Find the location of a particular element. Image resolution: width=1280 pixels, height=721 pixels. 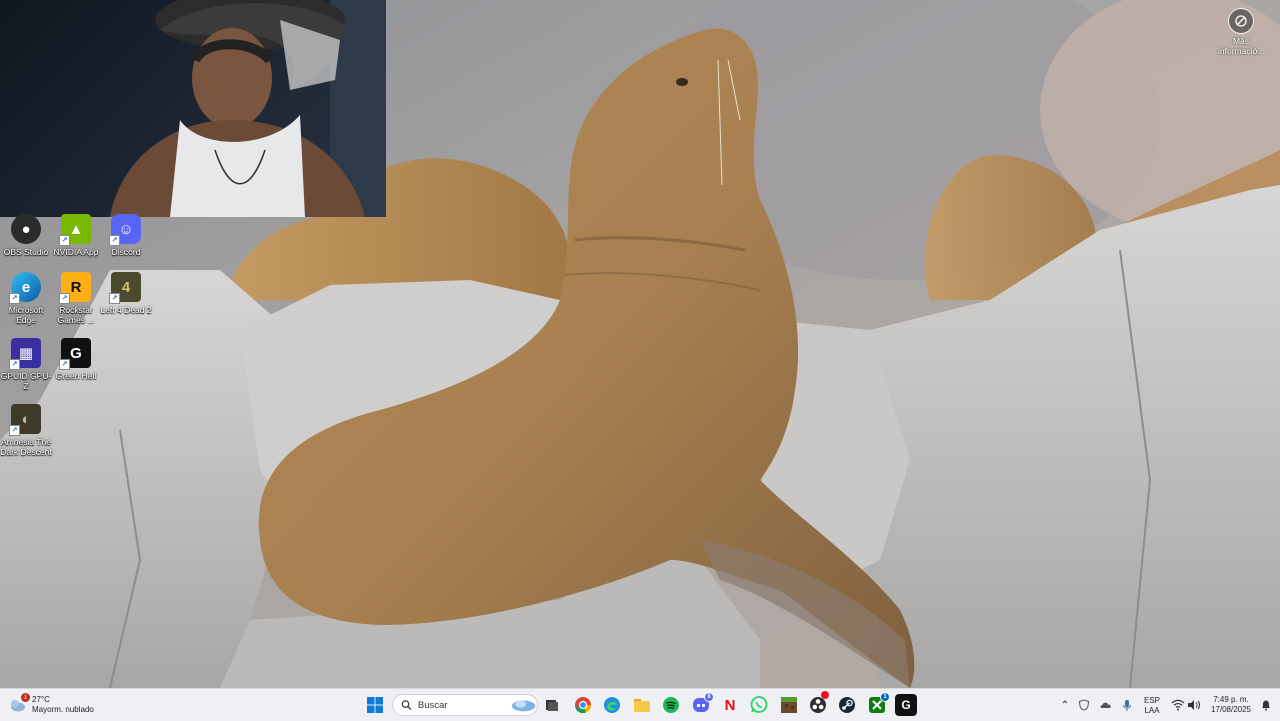

discord-badge: 8 is located at coordinates (709, 697).